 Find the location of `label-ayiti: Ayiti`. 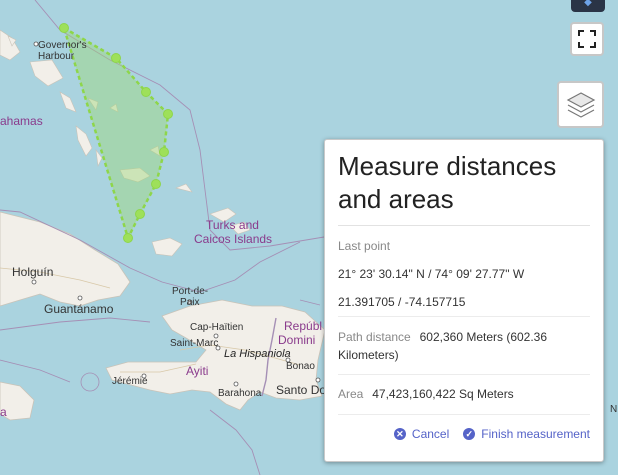

label-ayiti: Ayiti is located at coordinates (197, 371).